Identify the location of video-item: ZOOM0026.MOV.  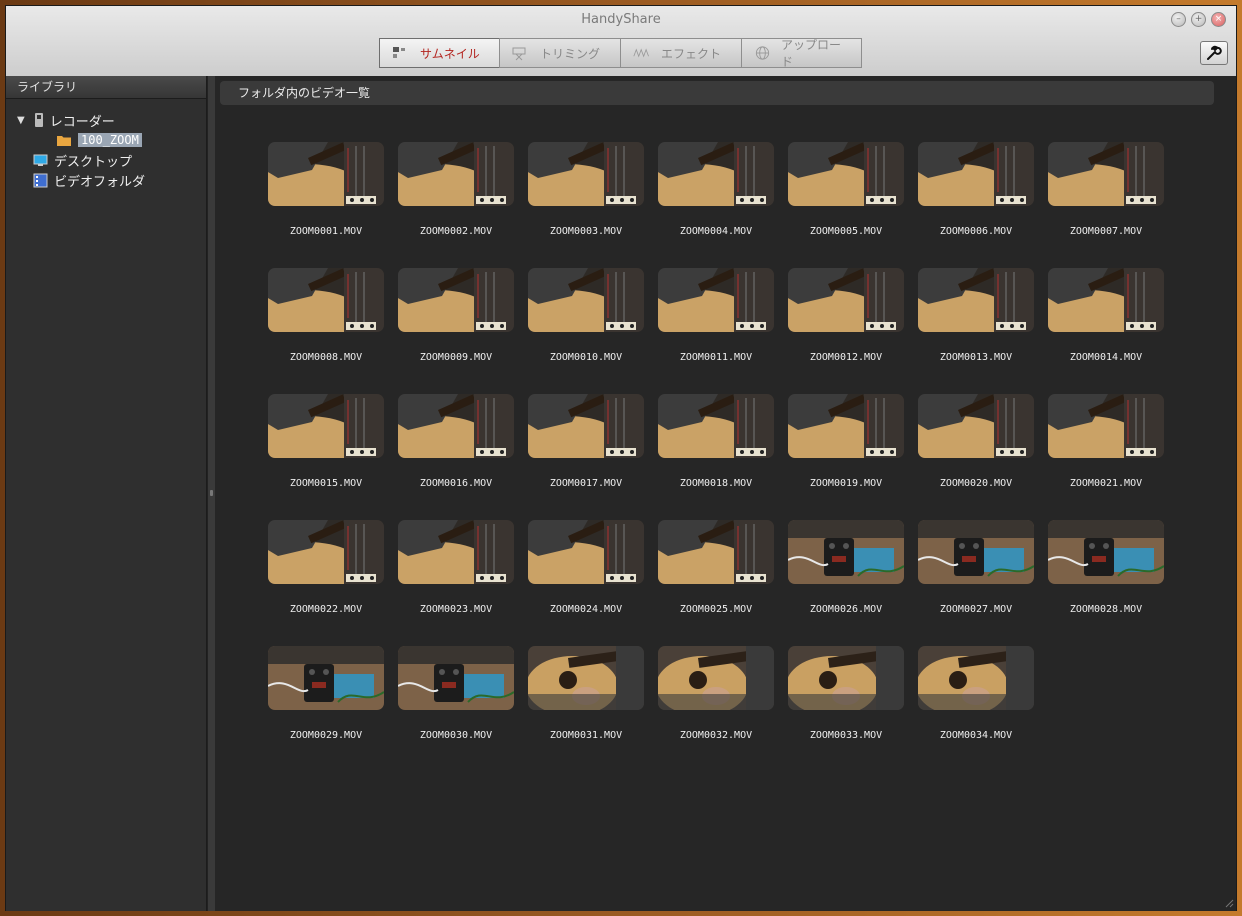
(846, 575).